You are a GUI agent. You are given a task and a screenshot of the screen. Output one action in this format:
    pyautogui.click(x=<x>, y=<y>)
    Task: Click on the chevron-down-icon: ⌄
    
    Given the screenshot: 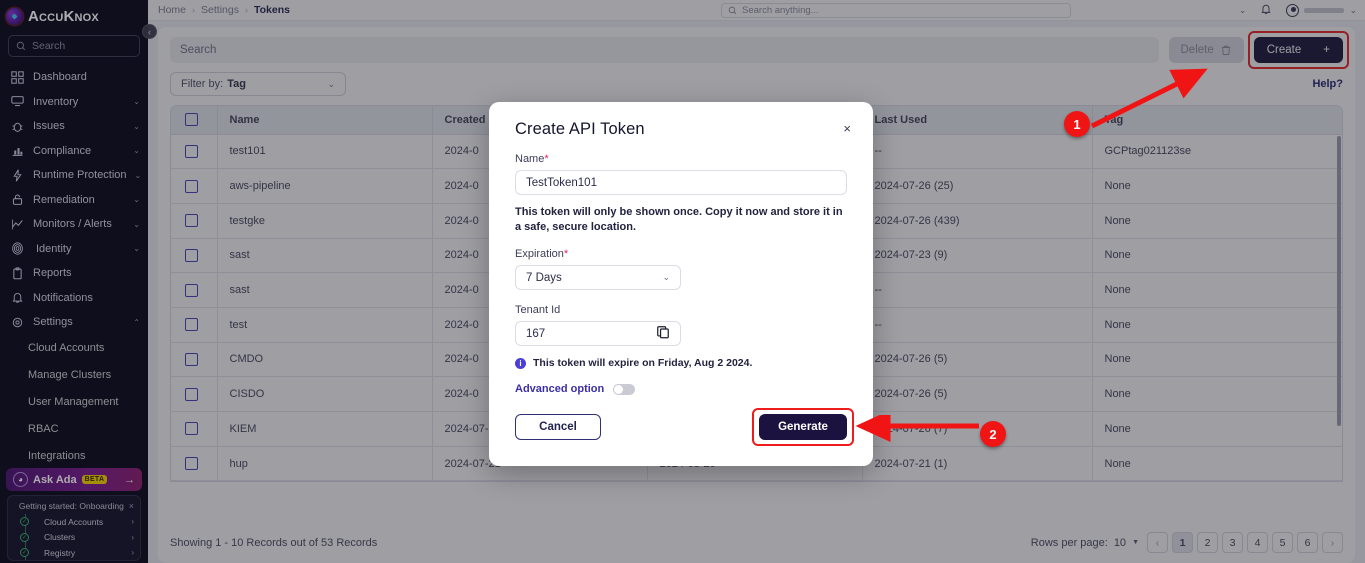 What is the action you would take?
    pyautogui.click(x=666, y=277)
    